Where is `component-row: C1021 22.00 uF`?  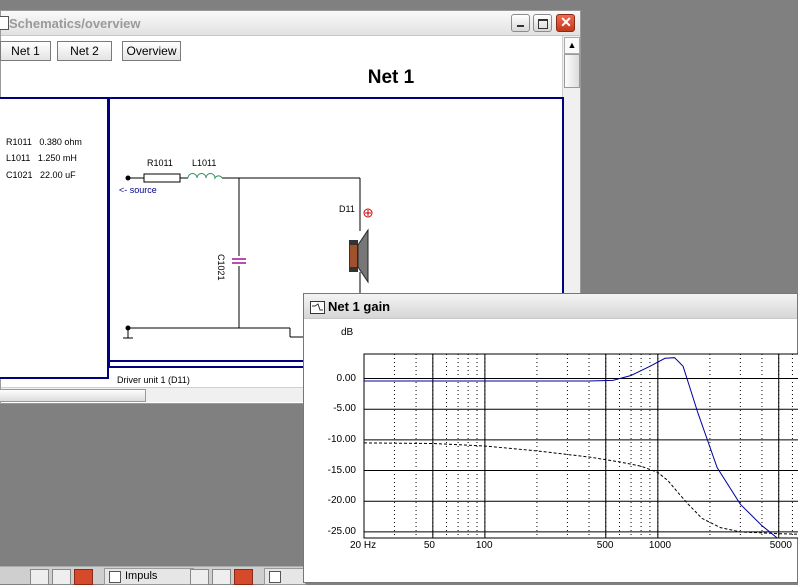
component-row: C1021 22.00 uF is located at coordinates (41, 175).